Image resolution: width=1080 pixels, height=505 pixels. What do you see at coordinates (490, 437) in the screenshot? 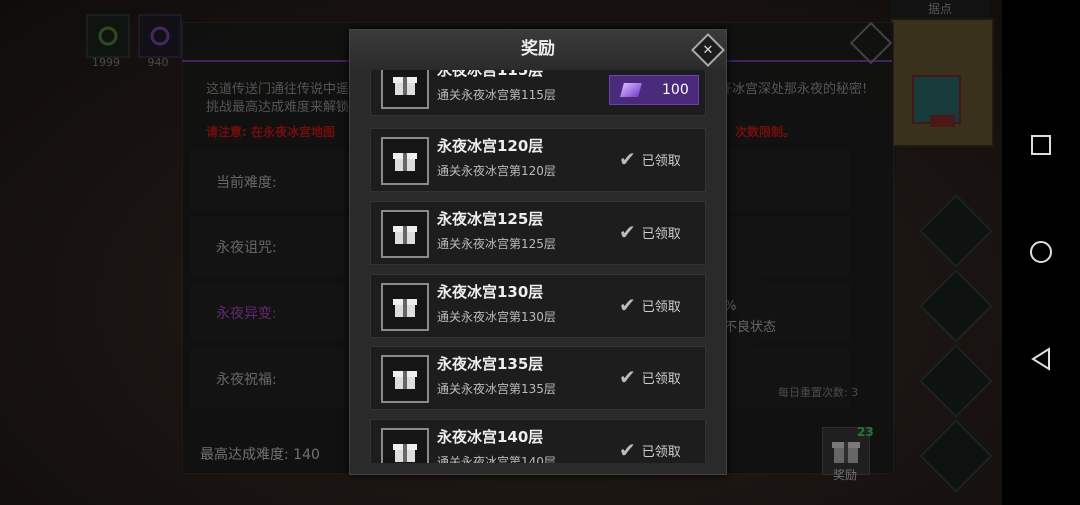
I see `item-title: 永夜冰宫140层` at bounding box center [490, 437].